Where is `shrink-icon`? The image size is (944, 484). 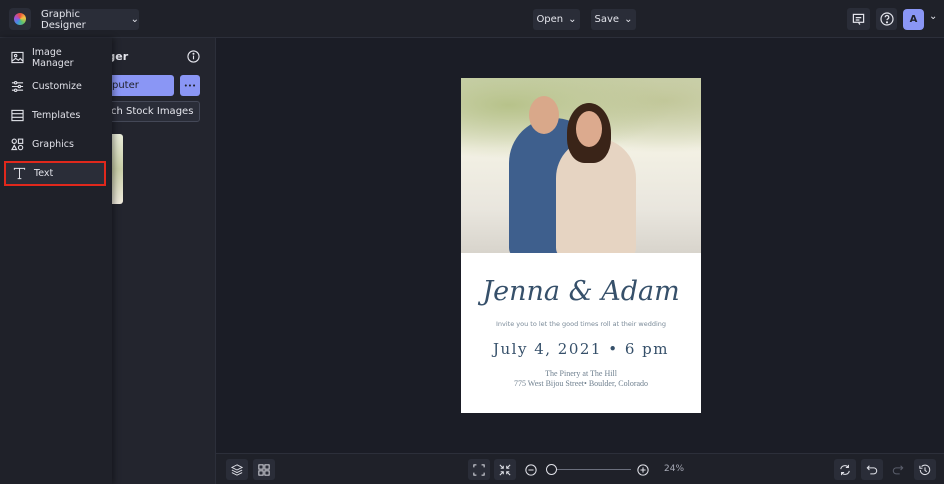 shrink-icon is located at coordinates (505, 469).